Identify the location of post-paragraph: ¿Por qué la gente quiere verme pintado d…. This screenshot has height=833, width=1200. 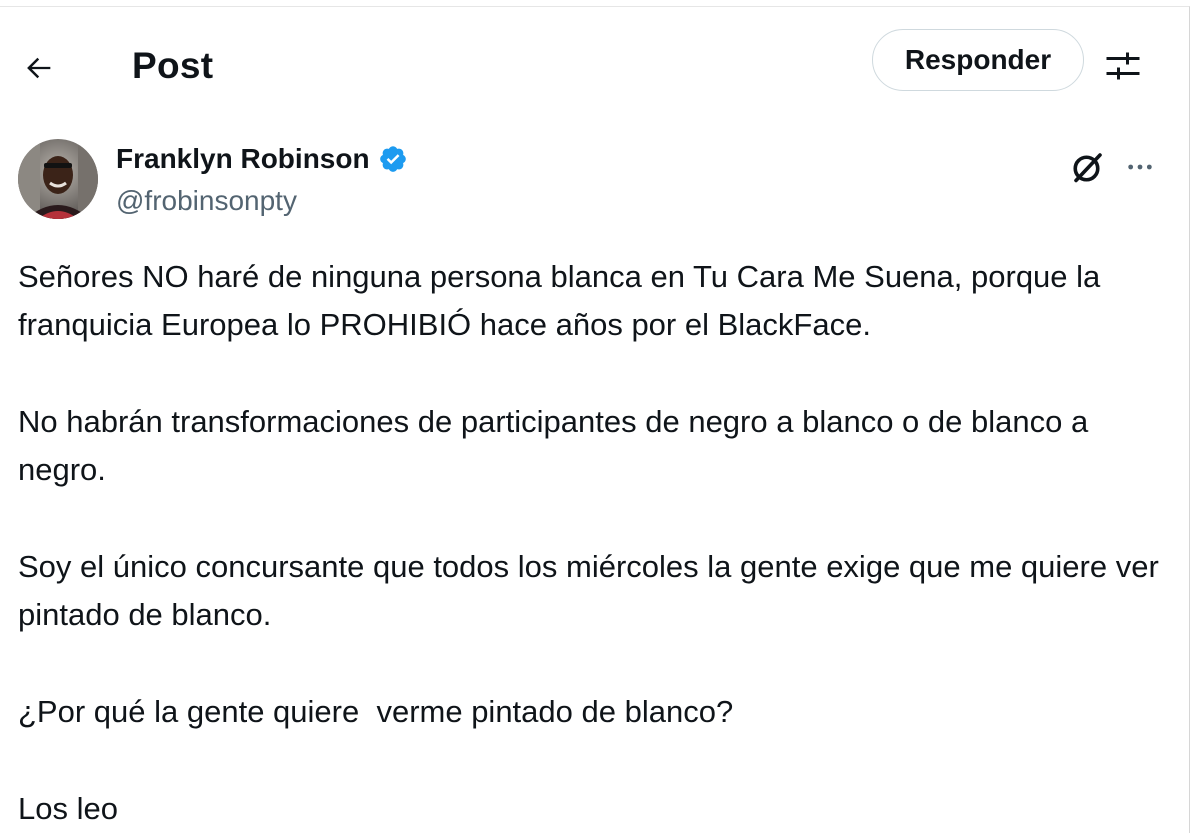
(376, 711).